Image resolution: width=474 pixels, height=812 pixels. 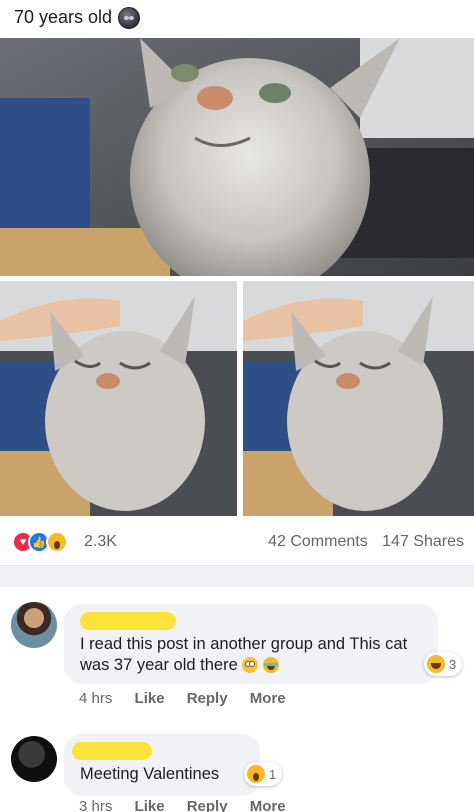 What do you see at coordinates (423, 541) in the screenshot?
I see `shares-count: 147 Shares` at bounding box center [423, 541].